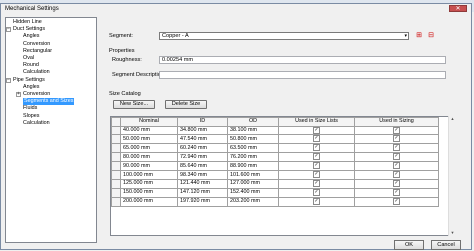 The width and height of the screenshot is (474, 251). Describe the element at coordinates (302, 75) in the screenshot. I see `segment-description-field` at that location.